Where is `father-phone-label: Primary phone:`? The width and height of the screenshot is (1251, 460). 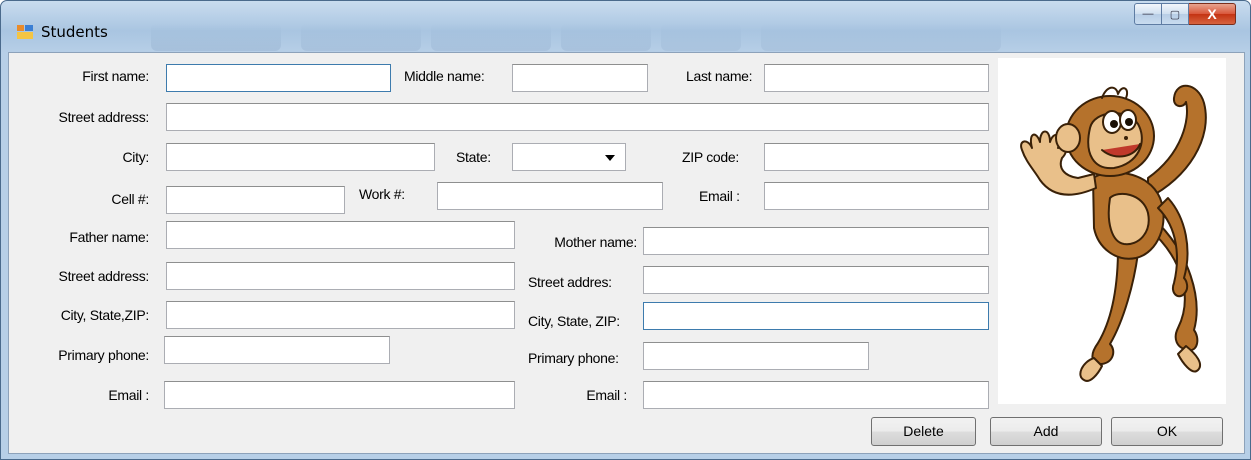
father-phone-label: Primary phone: is located at coordinates (103, 355).